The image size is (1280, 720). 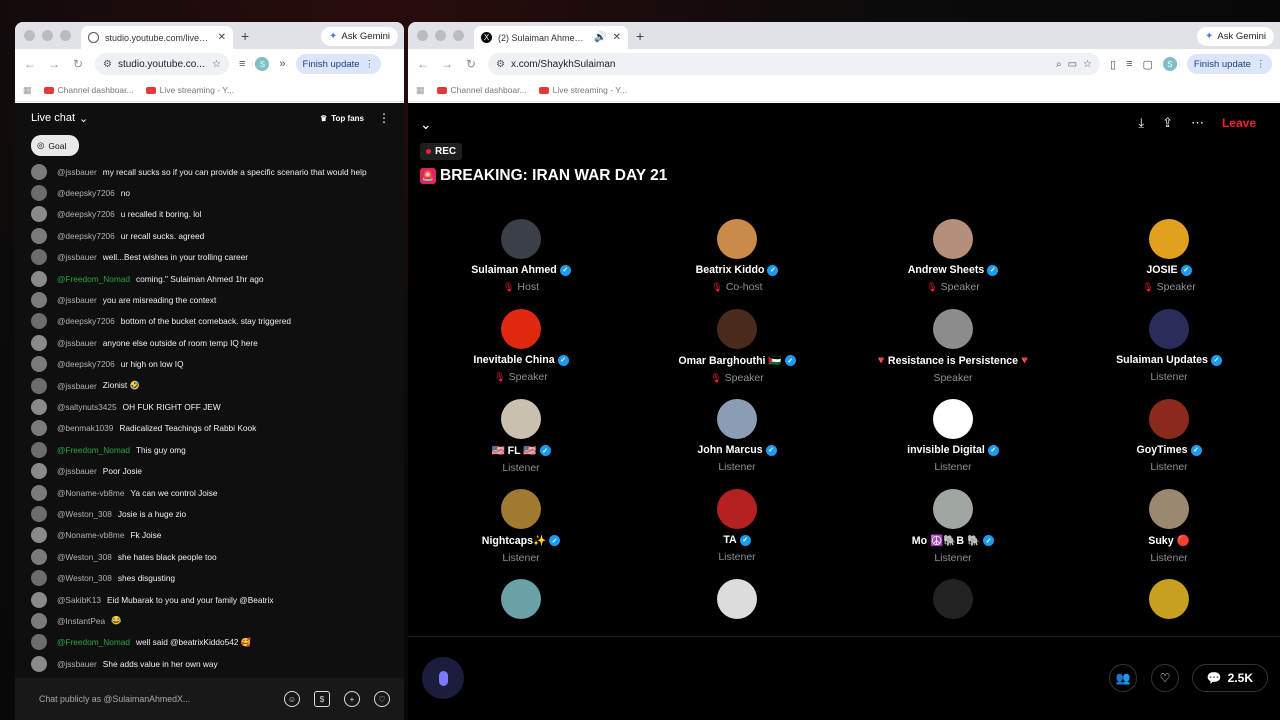 What do you see at coordinates (209, 492) in the screenshot?
I see `chat-message: @Noname-vb8me Ya can we control Joise` at bounding box center [209, 492].